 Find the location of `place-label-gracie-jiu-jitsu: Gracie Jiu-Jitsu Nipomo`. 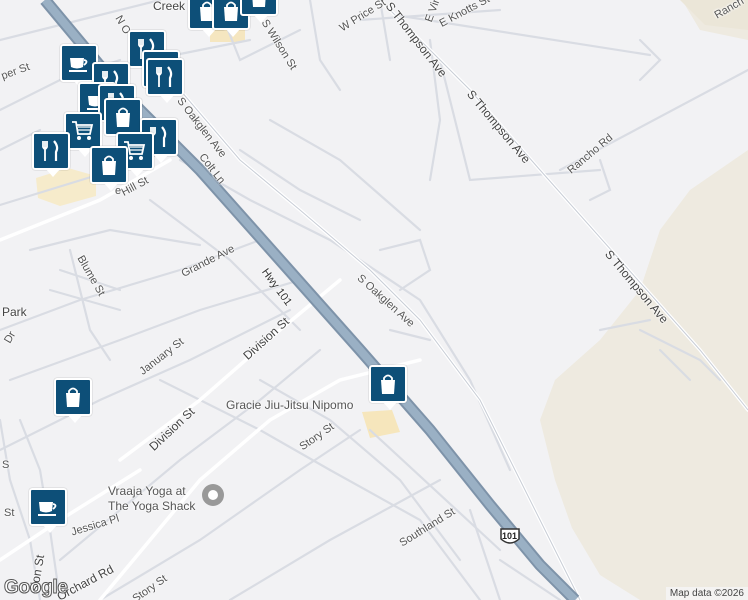

place-label-gracie-jiu-jitsu: Gracie Jiu-Jitsu Nipomo is located at coordinates (289, 405).